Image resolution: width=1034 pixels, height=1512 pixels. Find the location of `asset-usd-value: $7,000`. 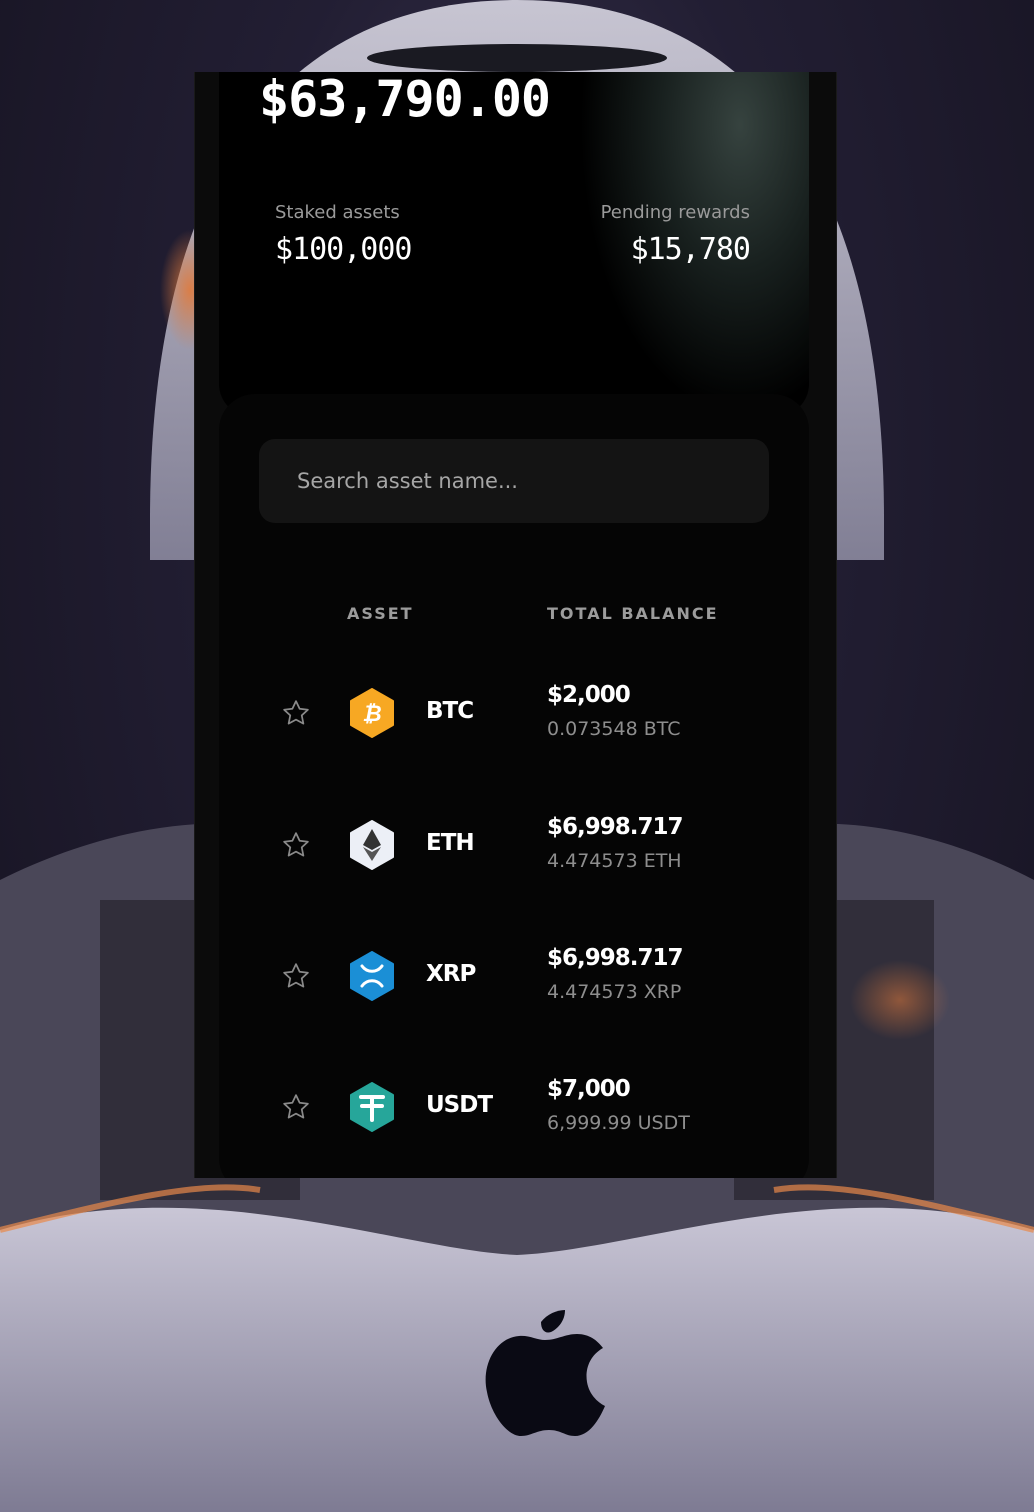

asset-usd-value: $7,000 is located at coordinates (589, 1089).